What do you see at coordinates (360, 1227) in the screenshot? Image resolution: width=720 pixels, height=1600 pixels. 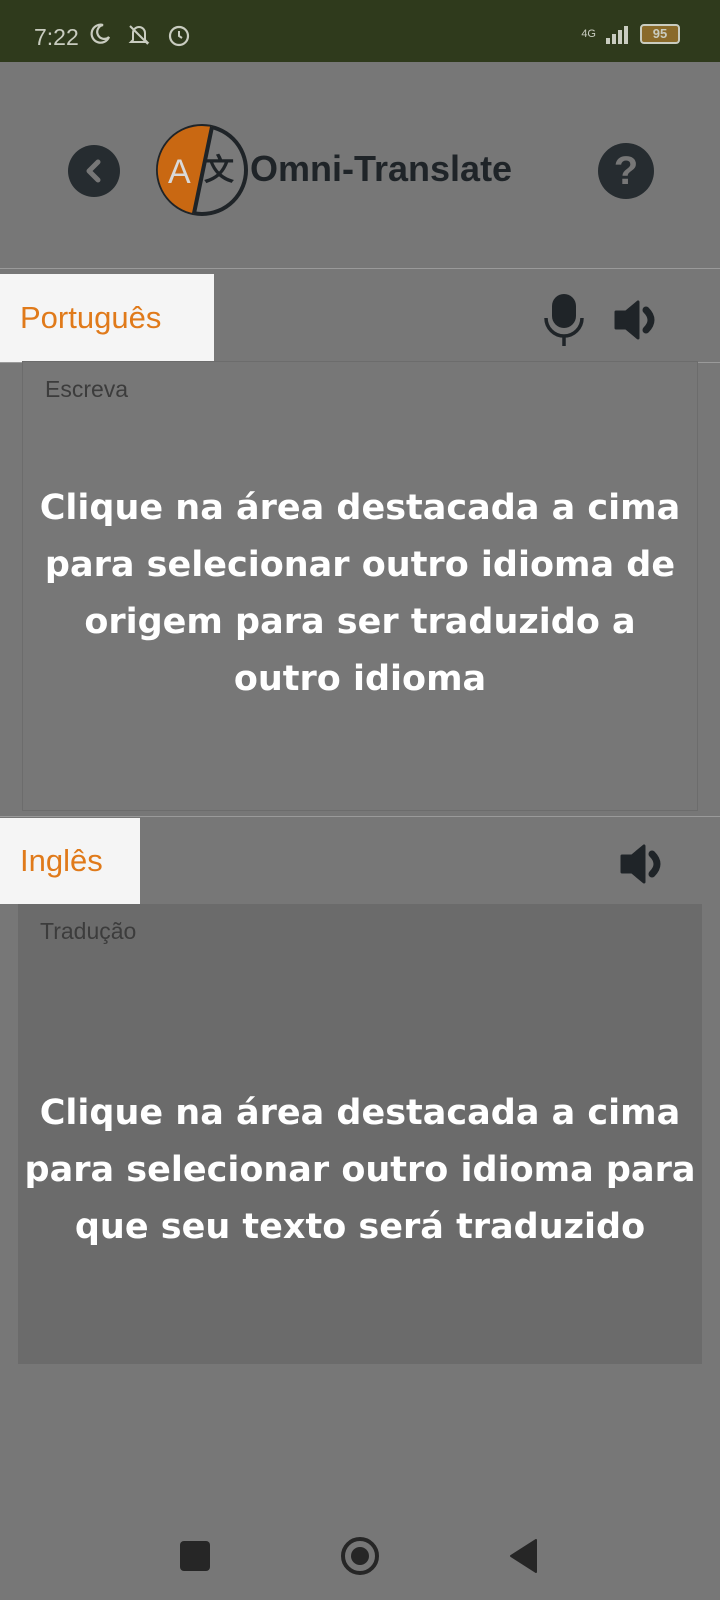 I see `hint-line: que seu texto será traduzido` at bounding box center [360, 1227].